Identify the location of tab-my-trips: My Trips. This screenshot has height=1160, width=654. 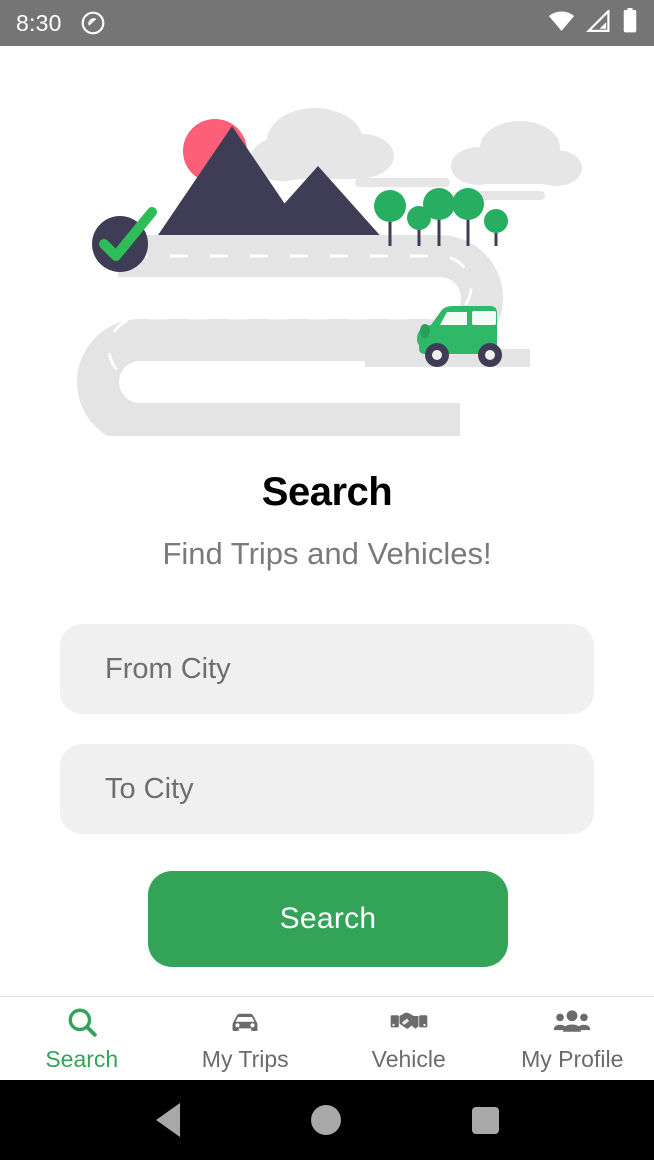
(246, 1038).